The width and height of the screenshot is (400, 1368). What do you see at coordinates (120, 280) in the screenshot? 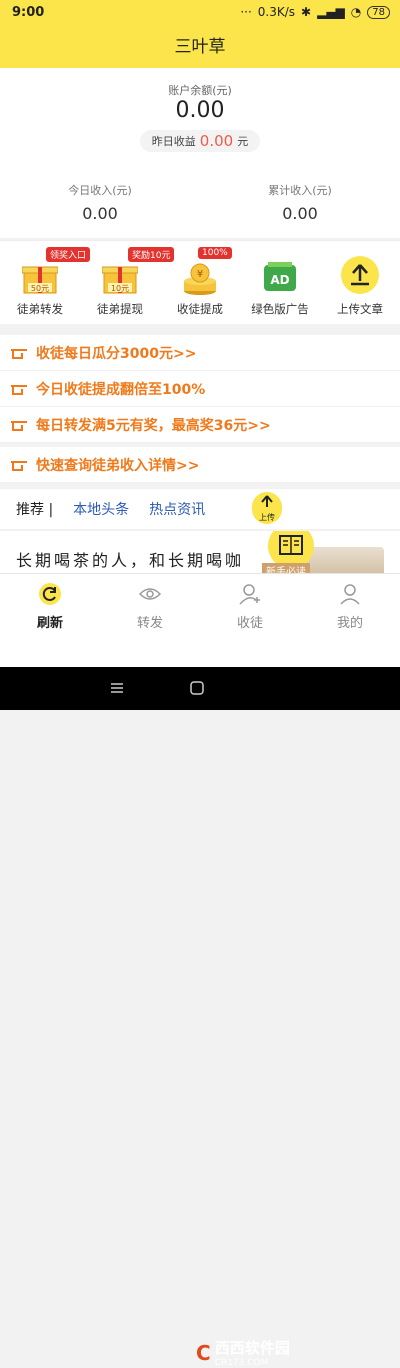
I see `gift-icon: 10元` at bounding box center [120, 280].